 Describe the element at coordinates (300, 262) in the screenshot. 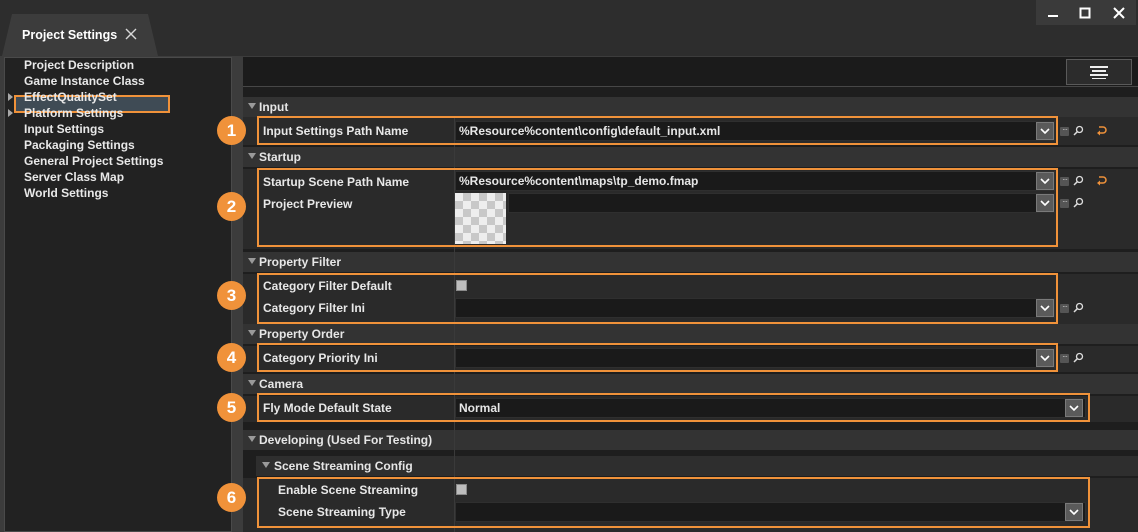

I see `section-title: Property Filter` at that location.